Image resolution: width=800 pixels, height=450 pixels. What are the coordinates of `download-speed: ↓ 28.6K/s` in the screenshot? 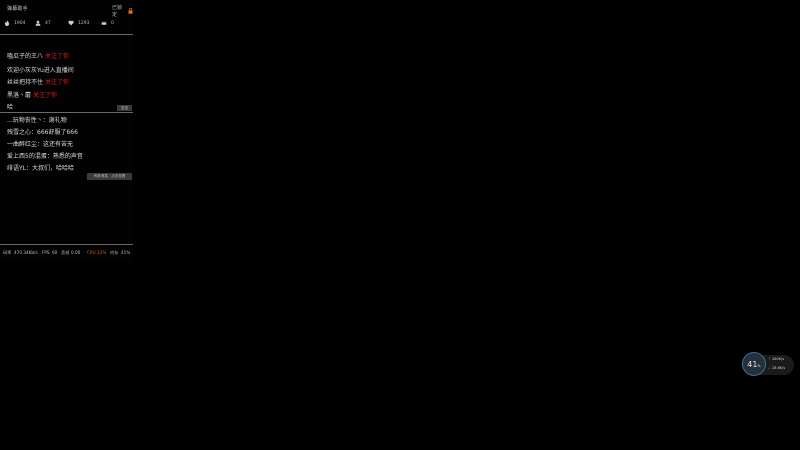 It's located at (776, 368).